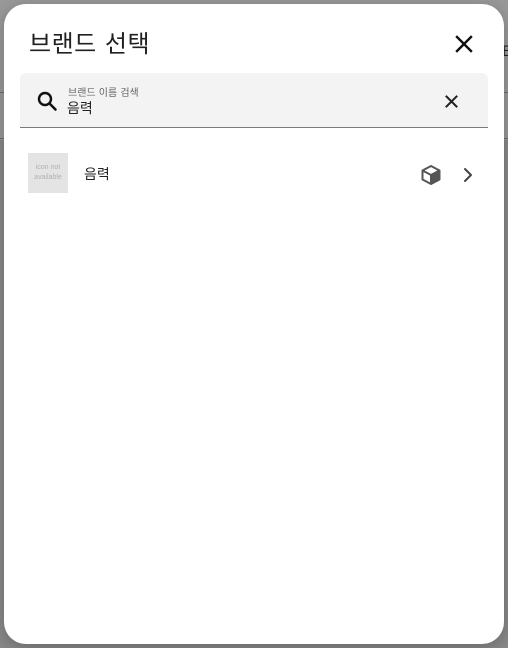  I want to click on search-icon, so click(47, 101).